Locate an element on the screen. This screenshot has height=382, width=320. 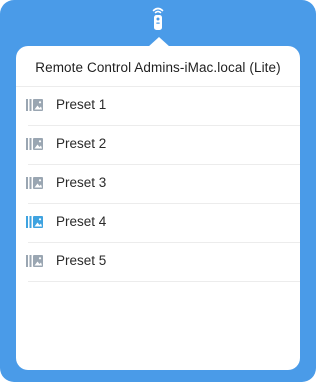
preset-item-5: Preset 5 is located at coordinates (158, 262).